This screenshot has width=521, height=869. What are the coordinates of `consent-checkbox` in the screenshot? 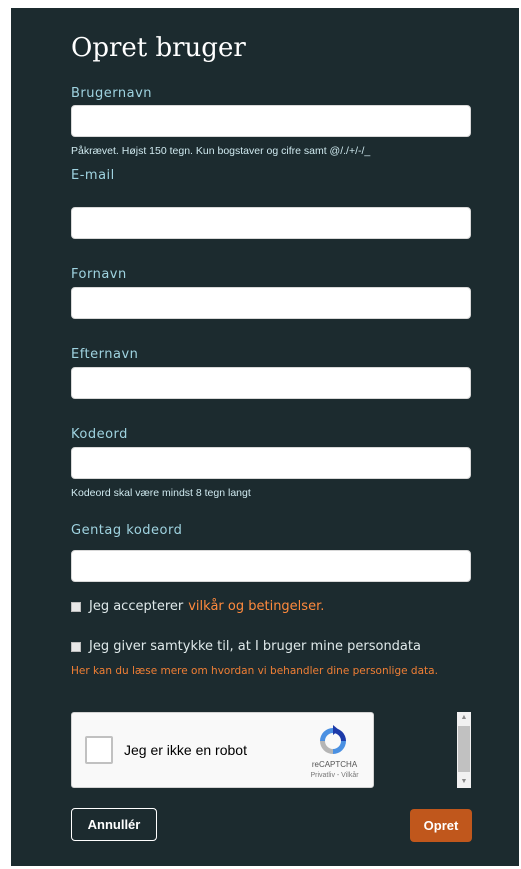 It's located at (76, 646).